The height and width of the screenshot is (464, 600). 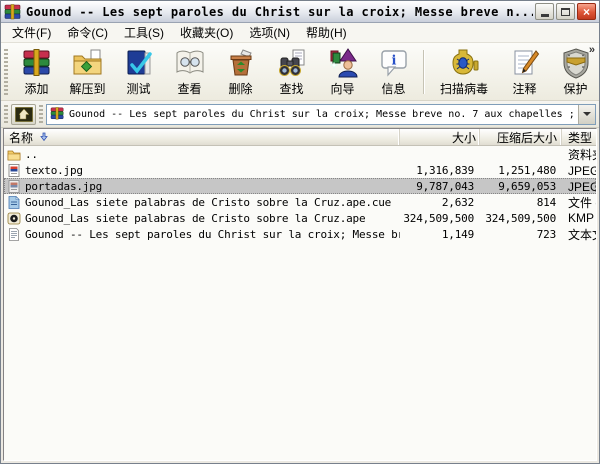 I want to click on table-row-parent-dir: .. 资料夹, so click(x=300, y=154).